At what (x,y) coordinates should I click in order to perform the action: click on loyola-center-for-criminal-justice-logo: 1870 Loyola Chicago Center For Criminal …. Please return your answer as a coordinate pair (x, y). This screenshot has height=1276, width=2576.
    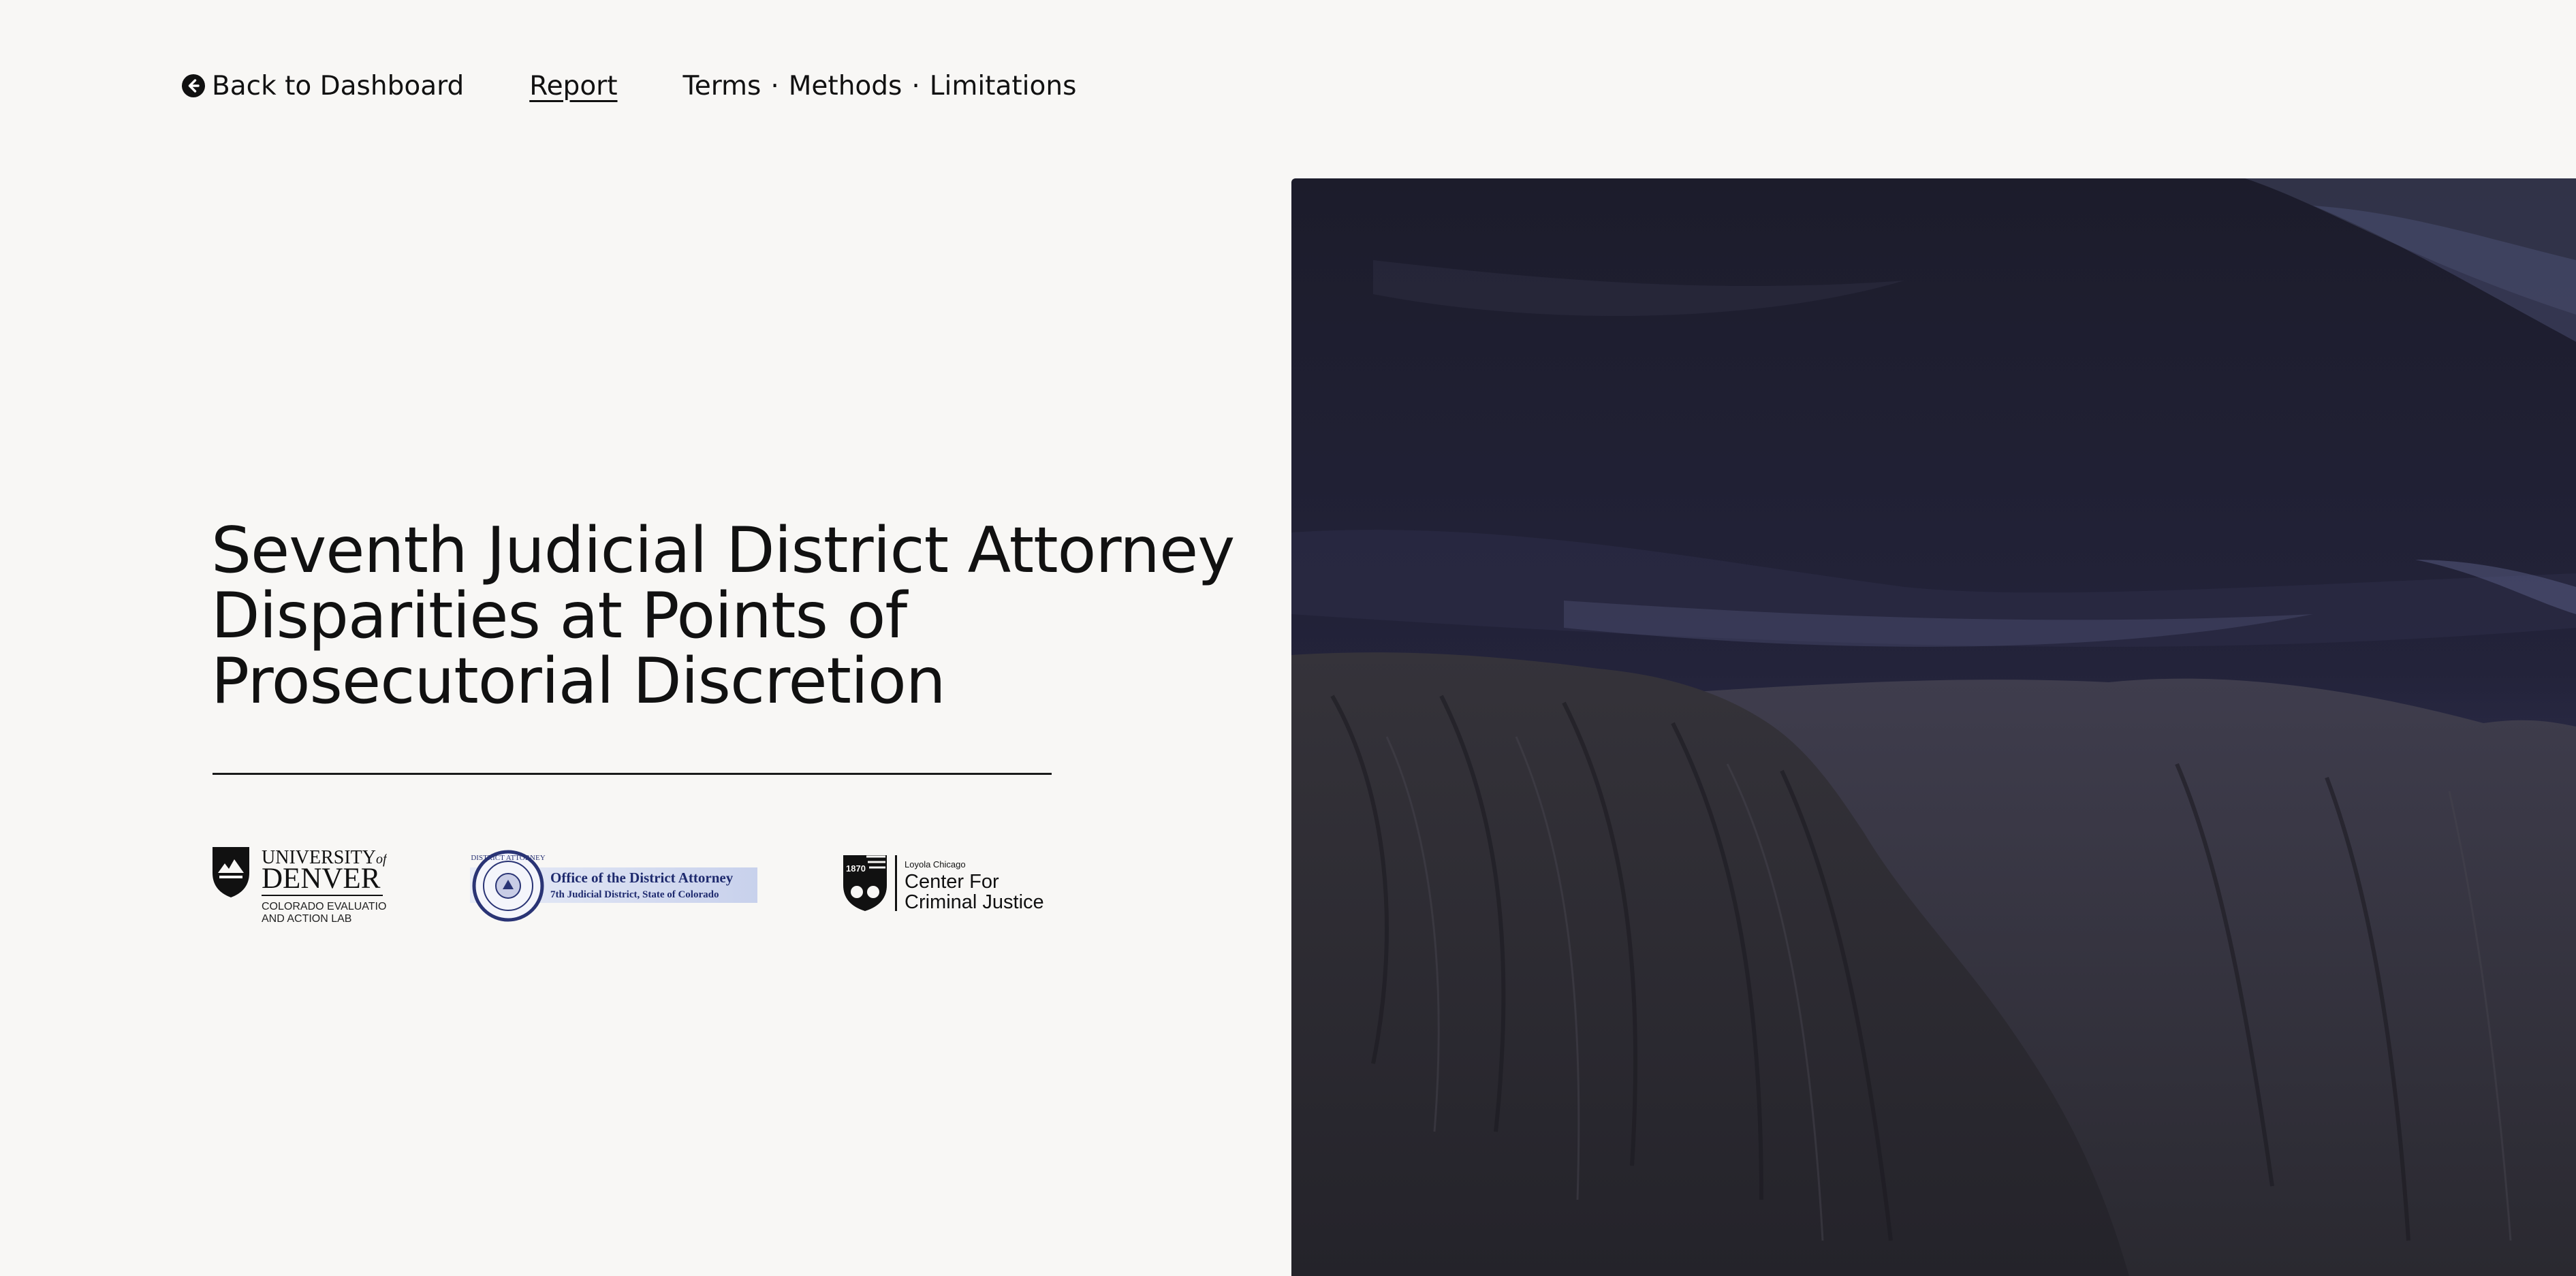
    Looking at the image, I should click on (947, 883).